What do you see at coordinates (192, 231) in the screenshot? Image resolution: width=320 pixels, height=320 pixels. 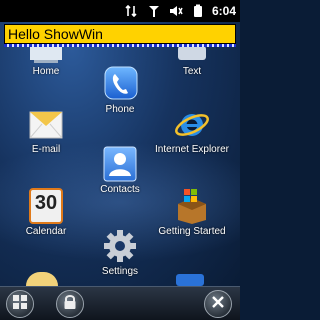 I see `tile-label: Getting Started` at bounding box center [192, 231].